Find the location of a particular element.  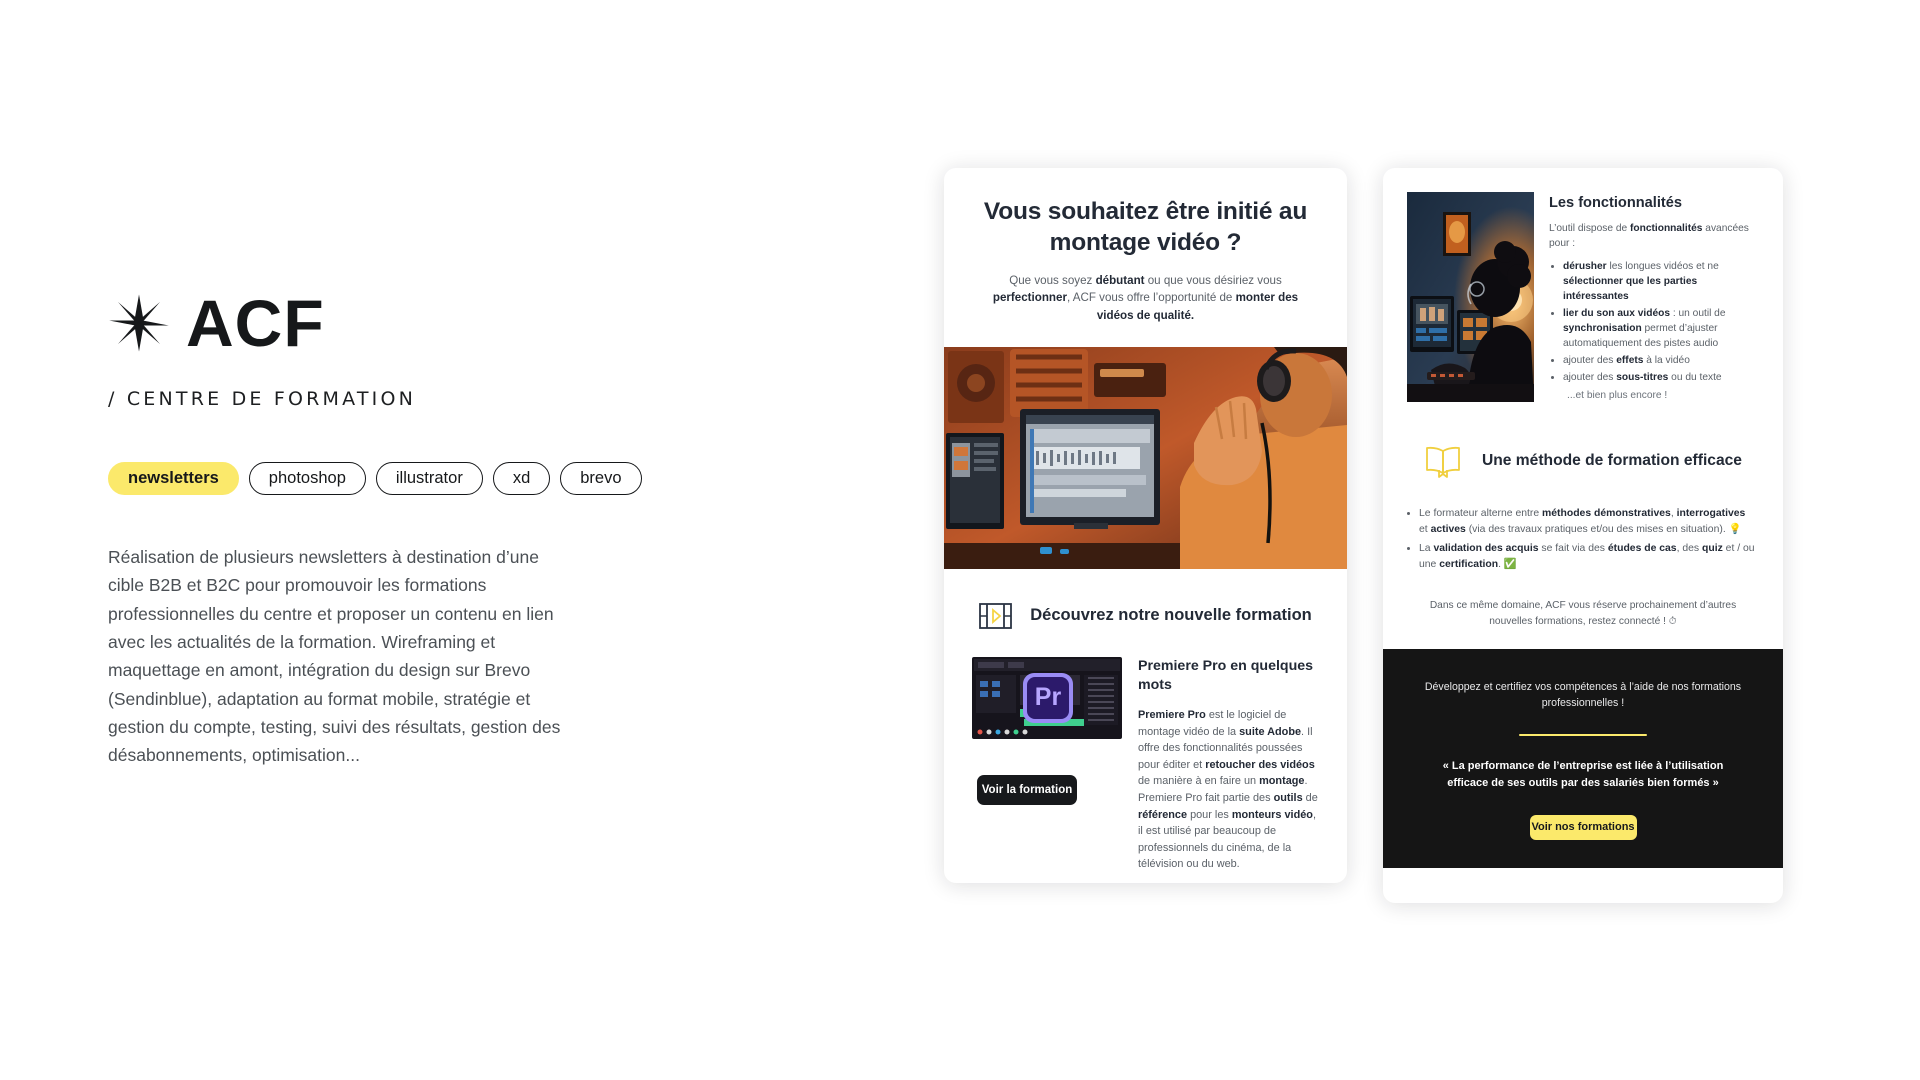

tag-photoshop: photoshop is located at coordinates (307, 478).